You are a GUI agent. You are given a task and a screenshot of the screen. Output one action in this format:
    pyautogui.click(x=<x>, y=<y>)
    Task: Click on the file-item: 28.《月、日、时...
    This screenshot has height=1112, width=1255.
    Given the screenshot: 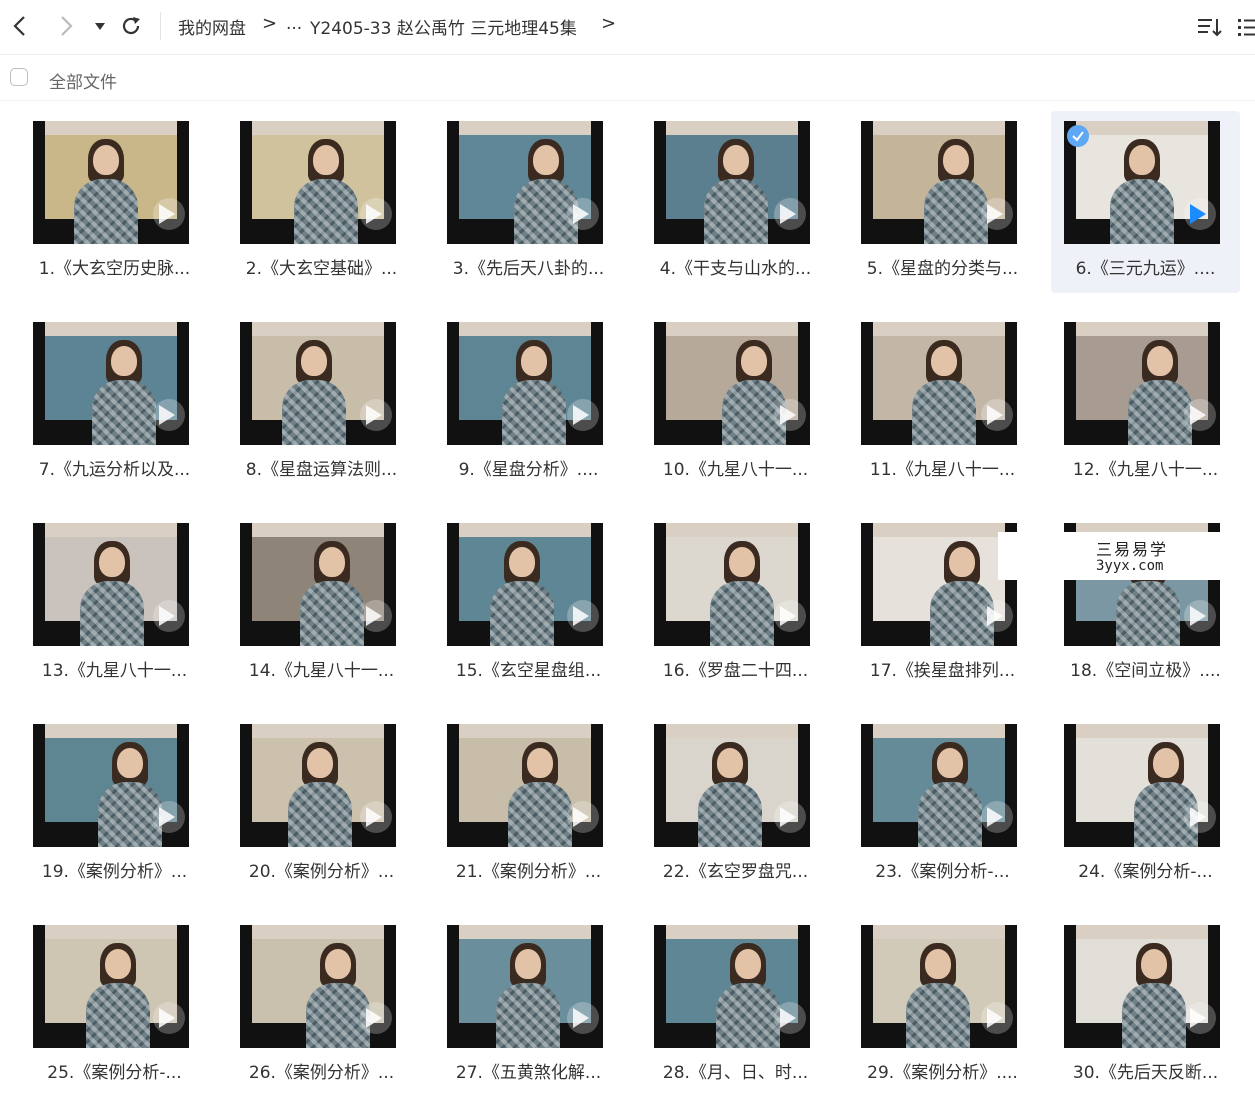 What is the action you would take?
    pyautogui.click(x=735, y=1006)
    